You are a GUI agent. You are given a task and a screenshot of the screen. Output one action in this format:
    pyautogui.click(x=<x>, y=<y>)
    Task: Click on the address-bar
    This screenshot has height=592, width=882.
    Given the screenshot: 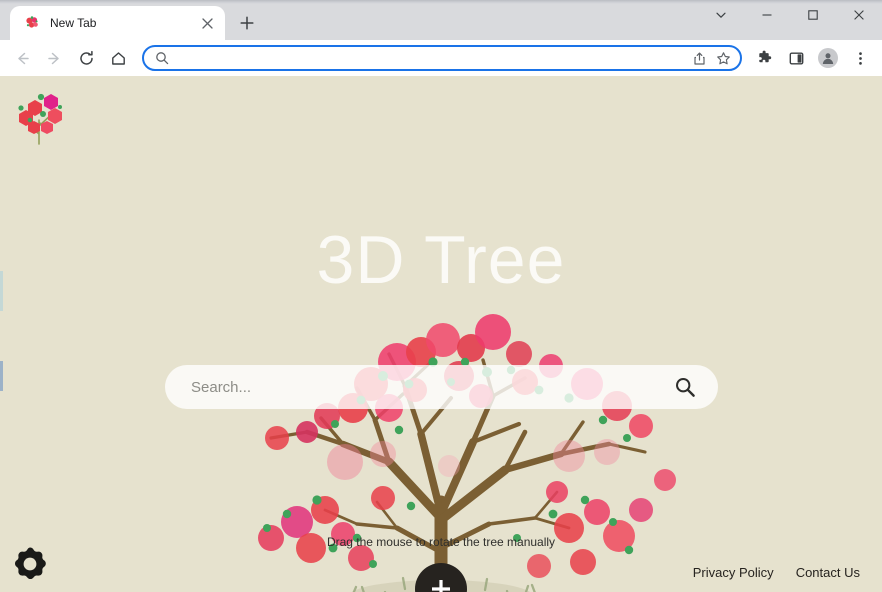 What is the action you would take?
    pyautogui.click(x=442, y=58)
    